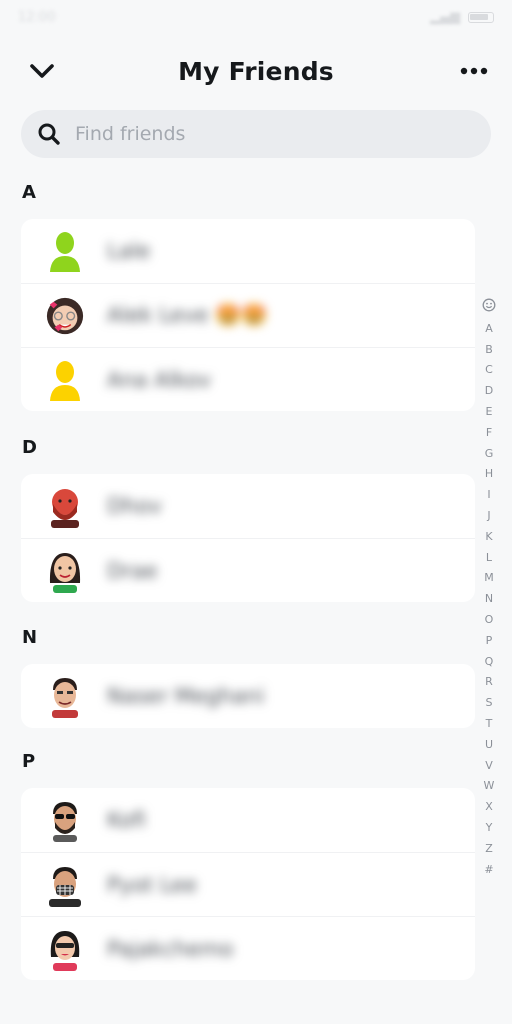 The height and width of the screenshot is (1024, 512). Describe the element at coordinates (462, 17) in the screenshot. I see `status-icons: ▂▄▆` at that location.